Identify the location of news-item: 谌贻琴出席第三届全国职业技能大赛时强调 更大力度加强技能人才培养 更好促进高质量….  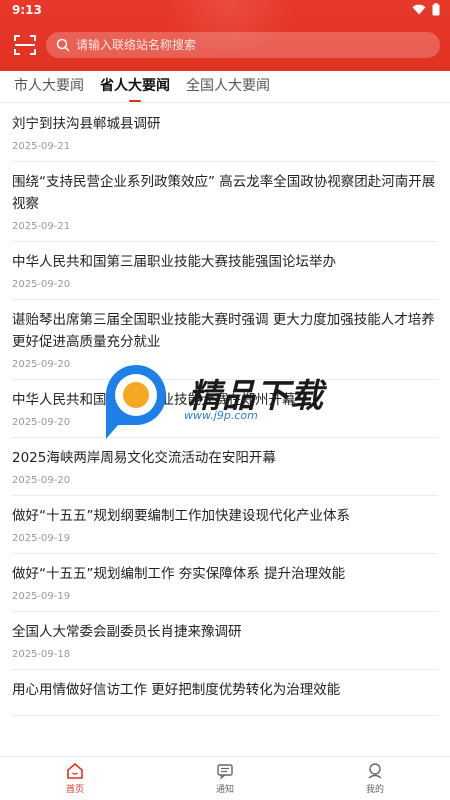
(225, 340).